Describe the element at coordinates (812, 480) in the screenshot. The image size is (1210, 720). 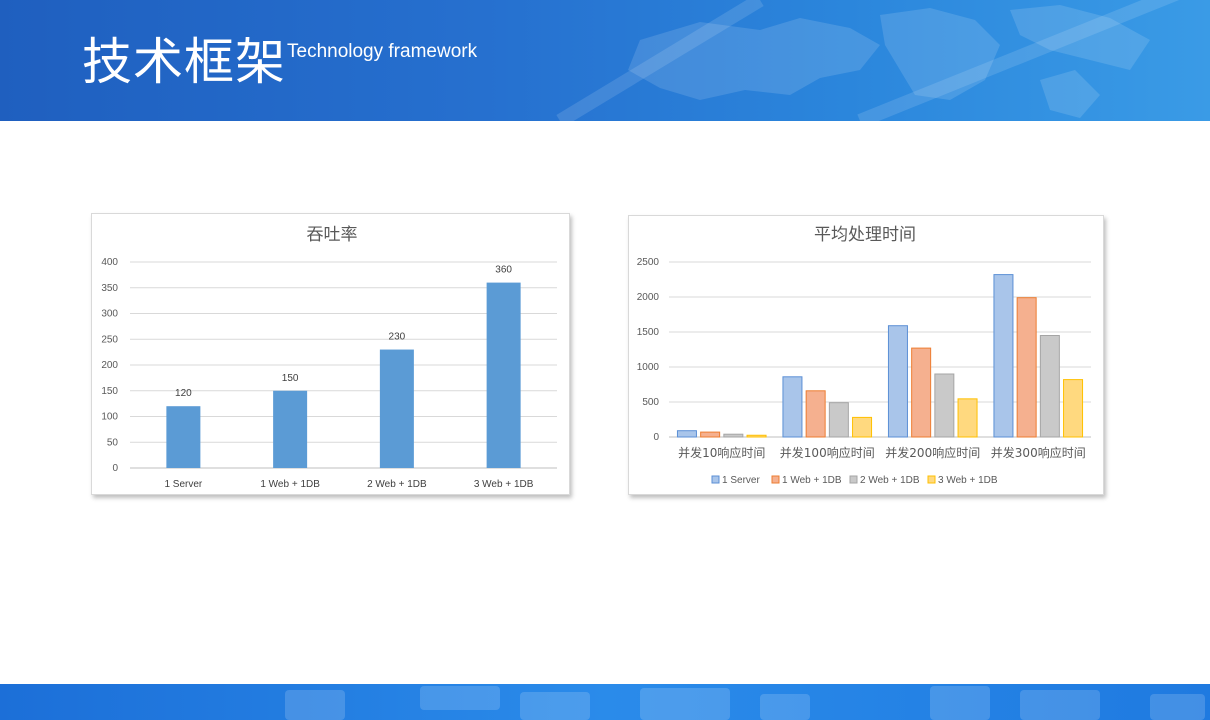
I see `legend-label: 1 Web + 1DB` at that location.